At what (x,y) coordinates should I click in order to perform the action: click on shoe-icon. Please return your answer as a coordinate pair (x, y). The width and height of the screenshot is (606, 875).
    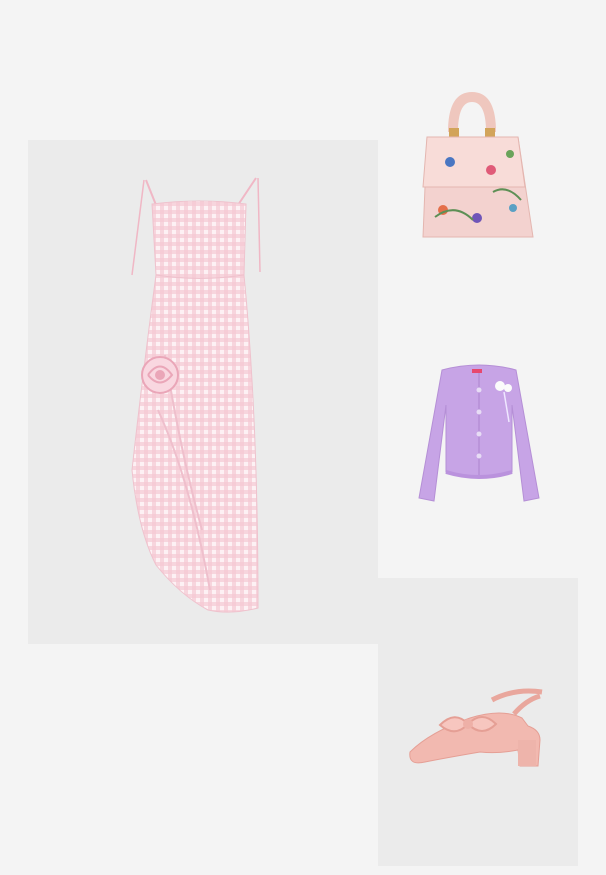
    Looking at the image, I should click on (476, 727).